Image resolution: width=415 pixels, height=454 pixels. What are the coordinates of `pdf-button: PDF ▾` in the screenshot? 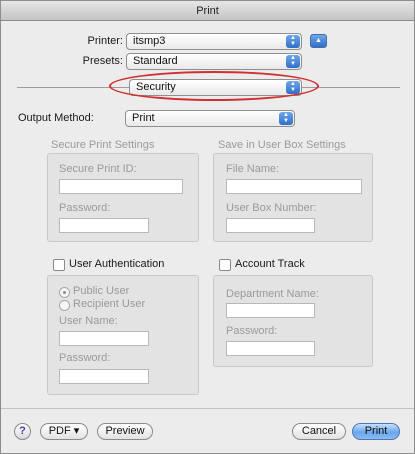 It's located at (64, 431).